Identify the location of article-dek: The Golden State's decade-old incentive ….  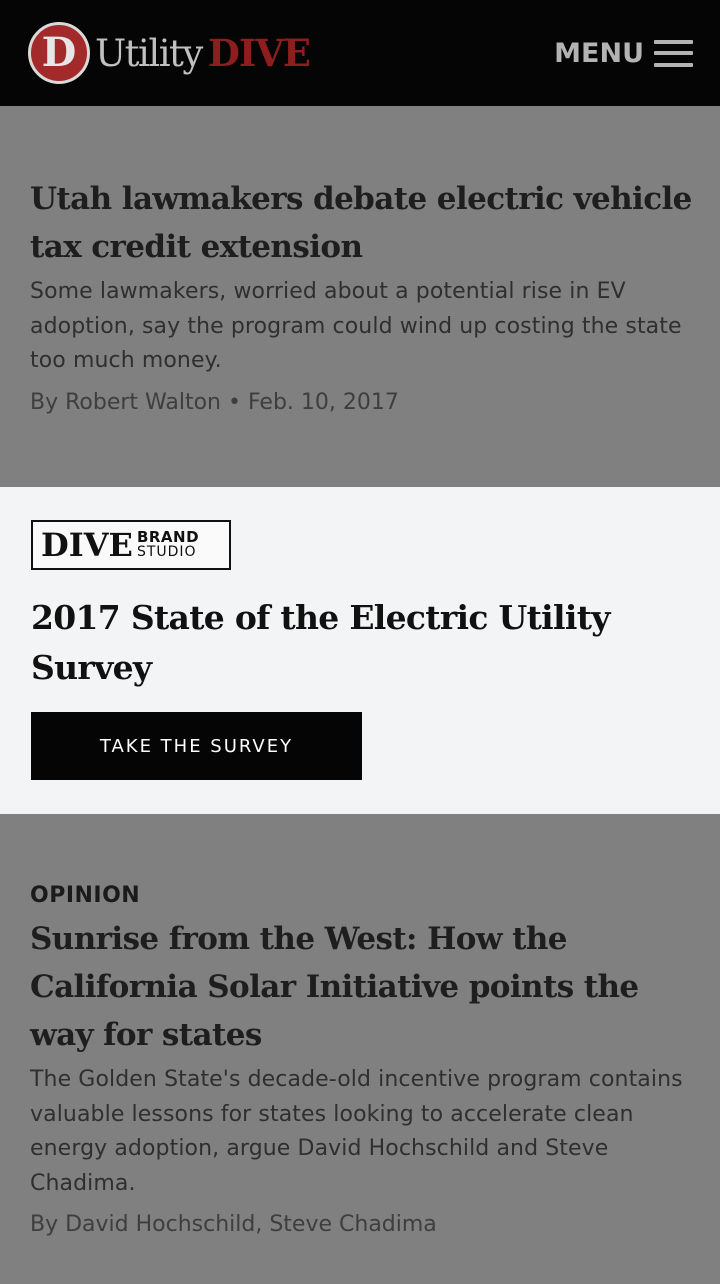
(356, 1131).